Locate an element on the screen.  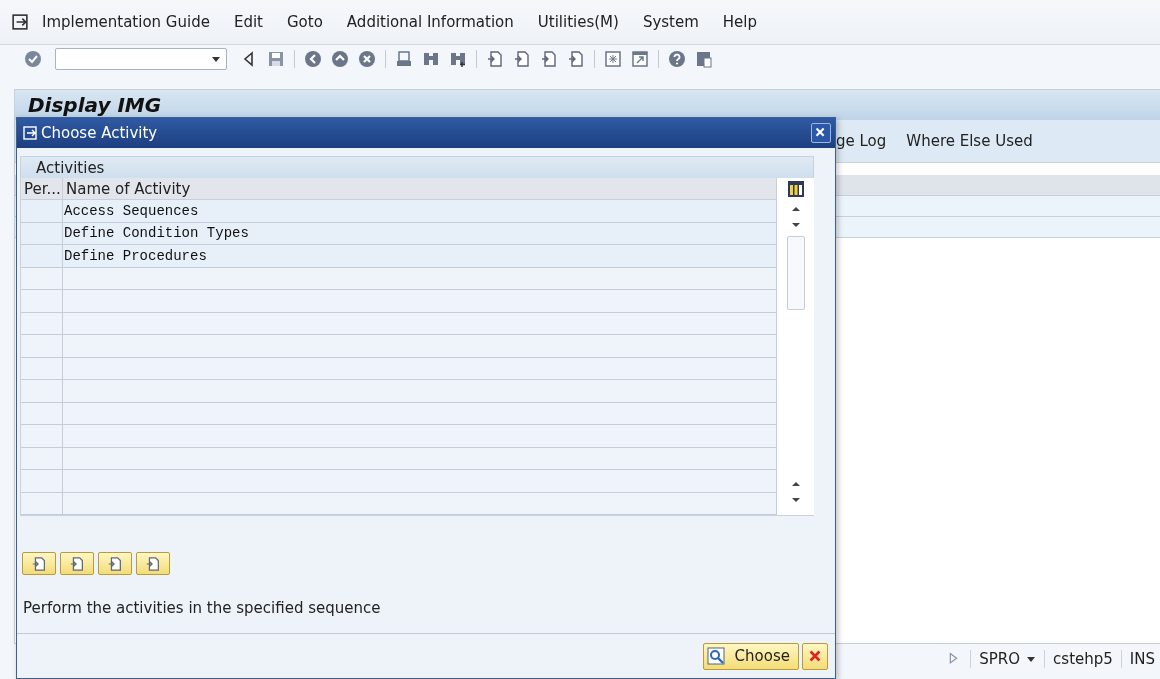
table-cell: Define Procedures is located at coordinates (420, 256).